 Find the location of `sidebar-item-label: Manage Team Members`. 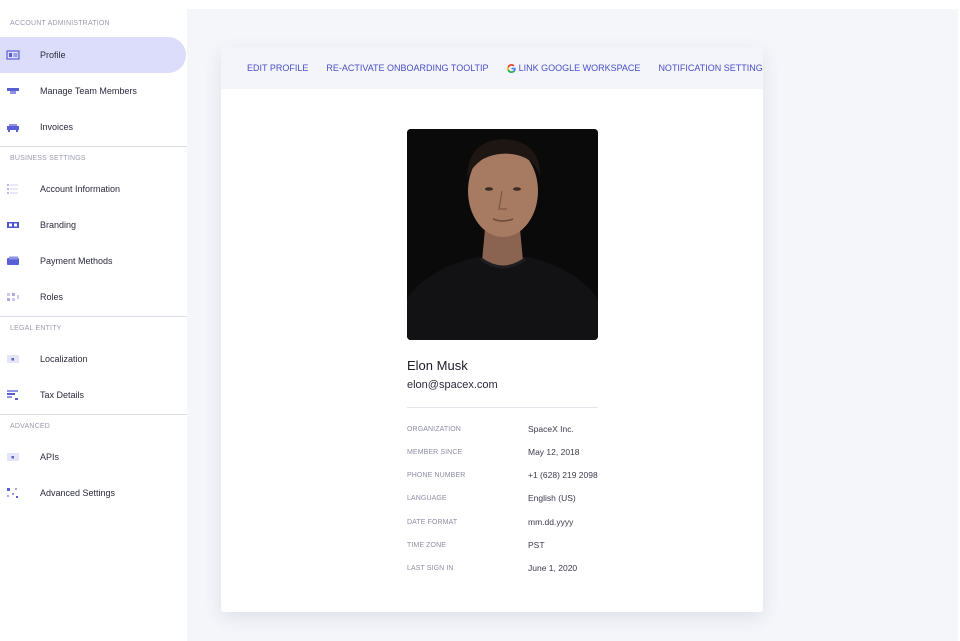

sidebar-item-label: Manage Team Members is located at coordinates (88, 91).